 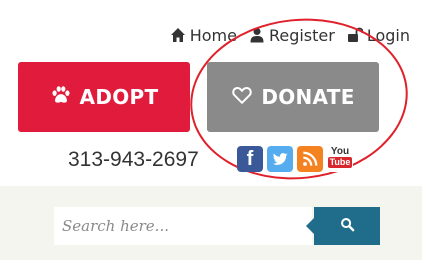 What do you see at coordinates (257, 35) in the screenshot?
I see `user-icon` at bounding box center [257, 35].